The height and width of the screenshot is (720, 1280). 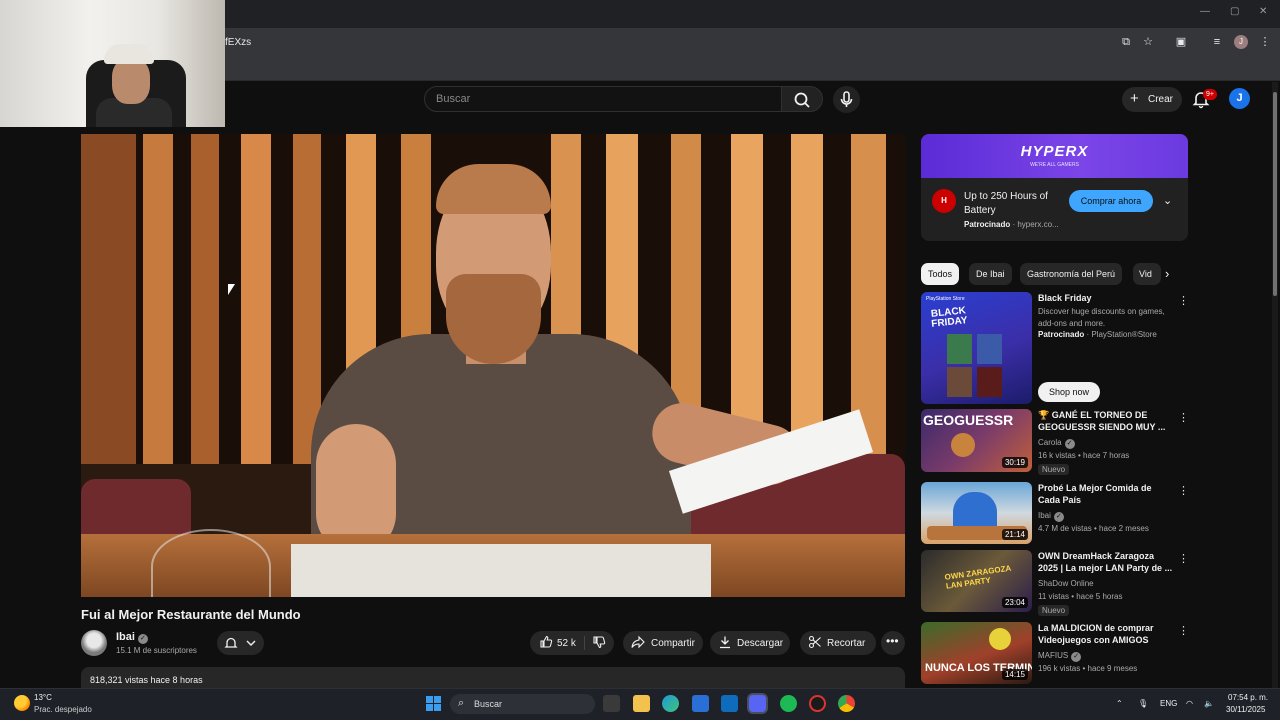 I want to click on file-explorer-icon, so click(x=641, y=703).